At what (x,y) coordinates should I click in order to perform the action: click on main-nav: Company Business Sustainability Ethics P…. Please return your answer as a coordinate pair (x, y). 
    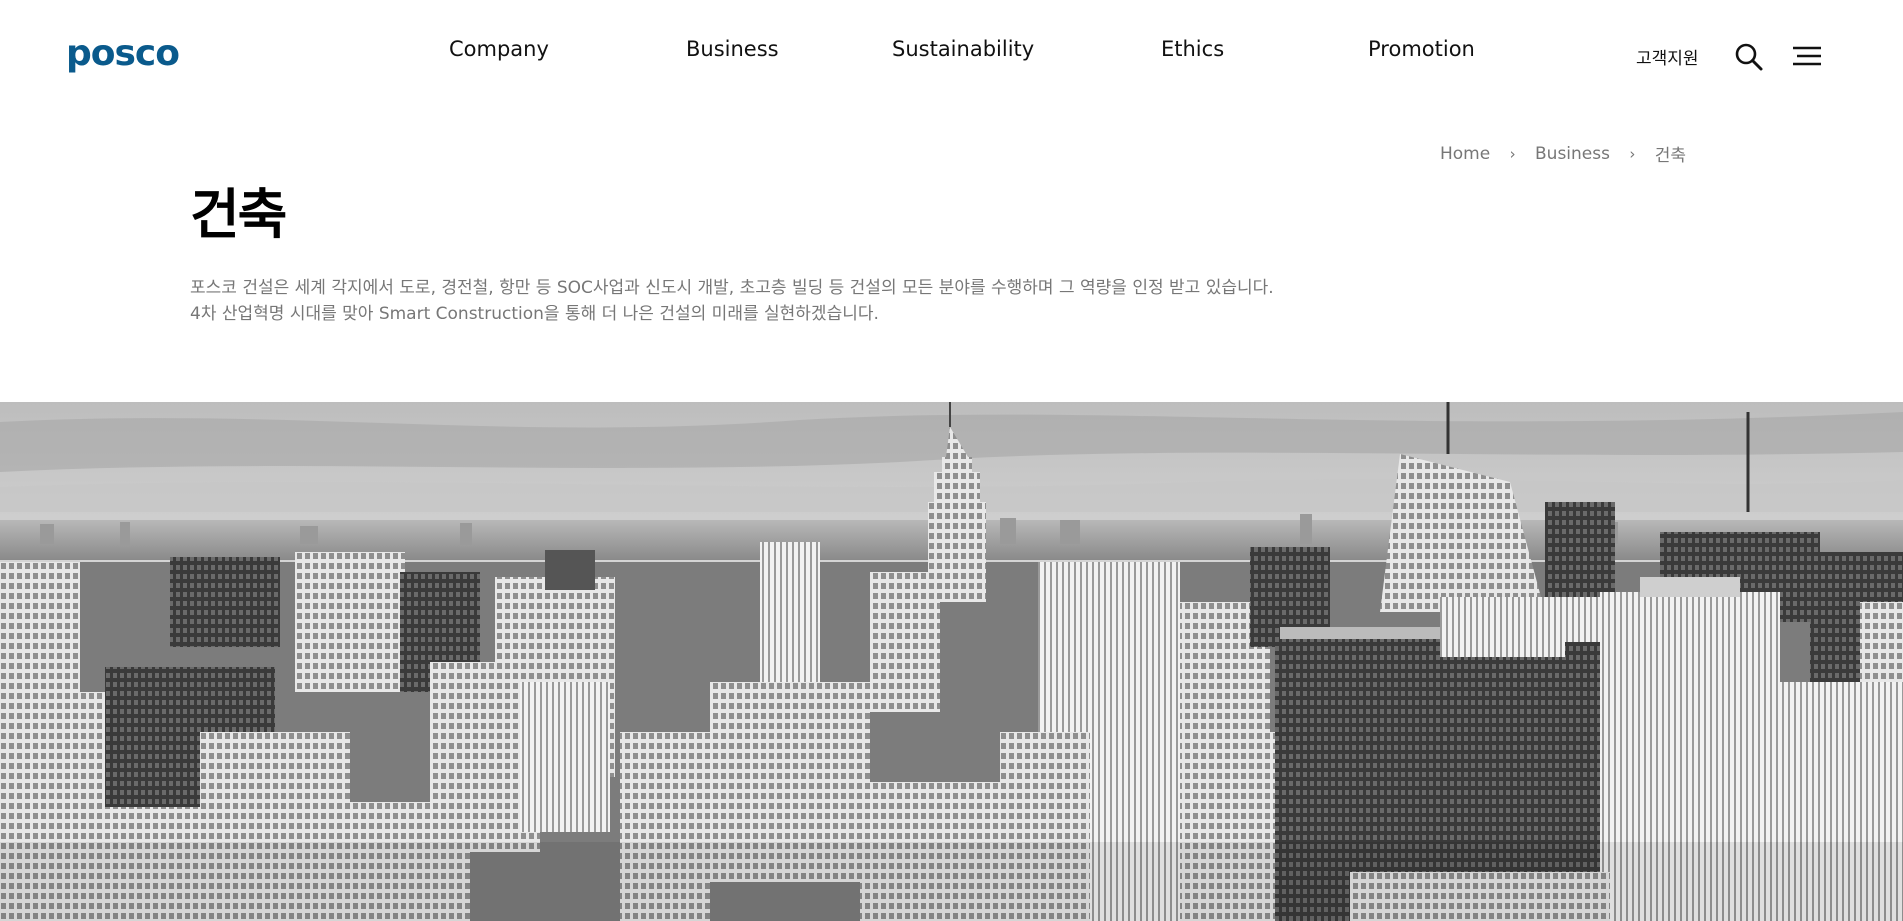
    Looking at the image, I should click on (951, 52).